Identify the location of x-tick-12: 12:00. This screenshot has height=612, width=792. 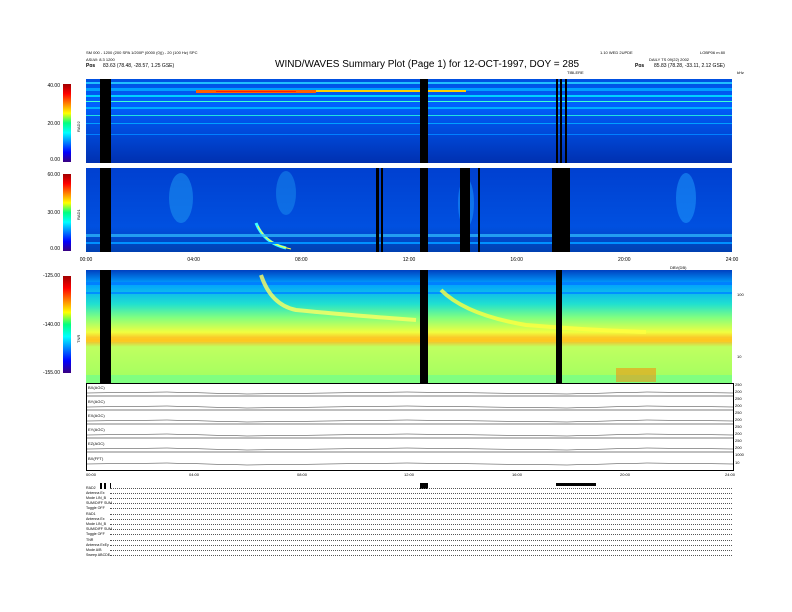
(409, 260).